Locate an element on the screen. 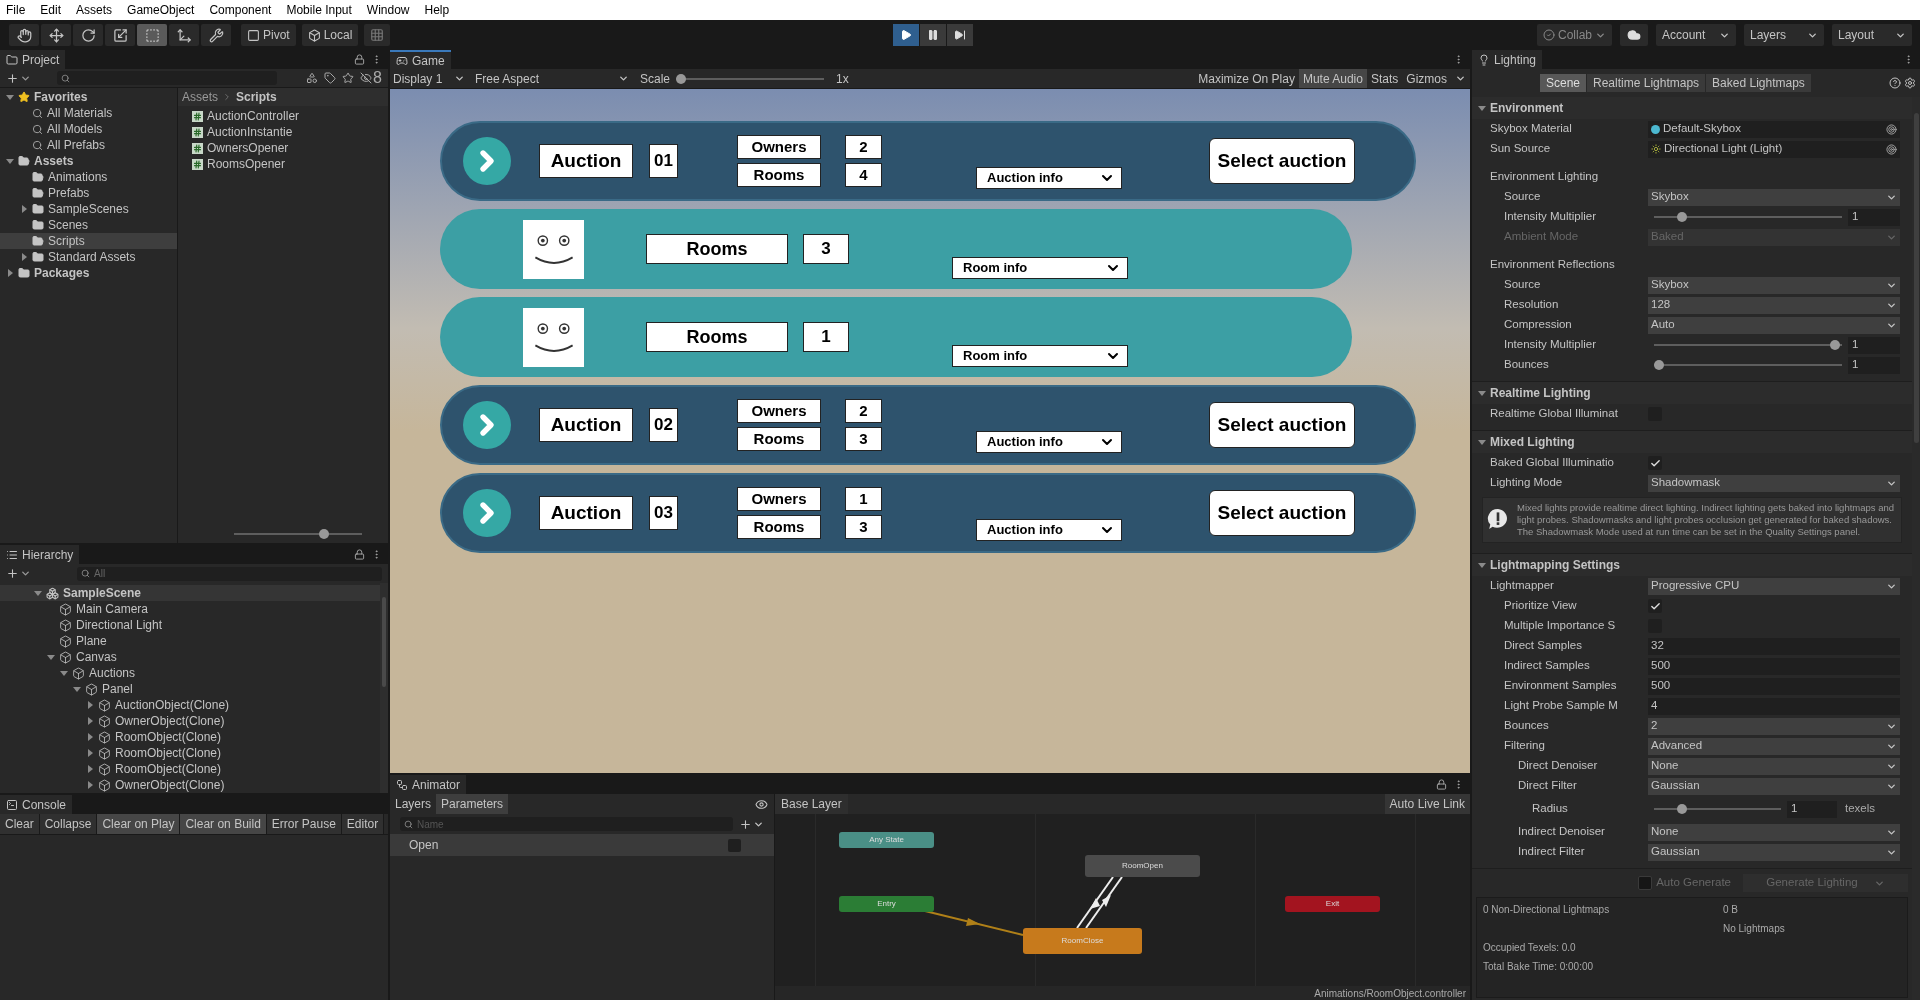 This screenshot has height=1000, width=1920. play-button is located at coordinates (906, 35).